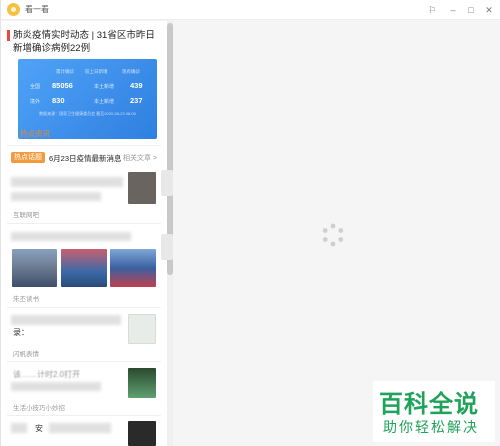  Describe the element at coordinates (87, 113) in the screenshot. I see `stats-footer: 数据来源：国家卫生健康委员会 截至2020-06-23 08:00` at that location.